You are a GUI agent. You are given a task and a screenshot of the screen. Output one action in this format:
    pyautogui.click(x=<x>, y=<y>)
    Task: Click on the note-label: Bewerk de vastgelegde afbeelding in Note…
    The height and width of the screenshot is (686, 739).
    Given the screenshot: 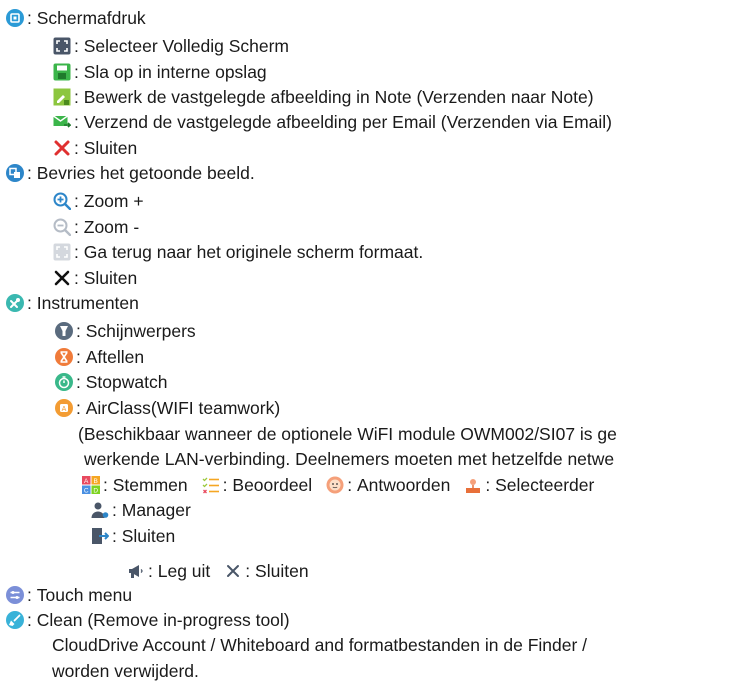 What is the action you would take?
    pyautogui.click(x=338, y=97)
    